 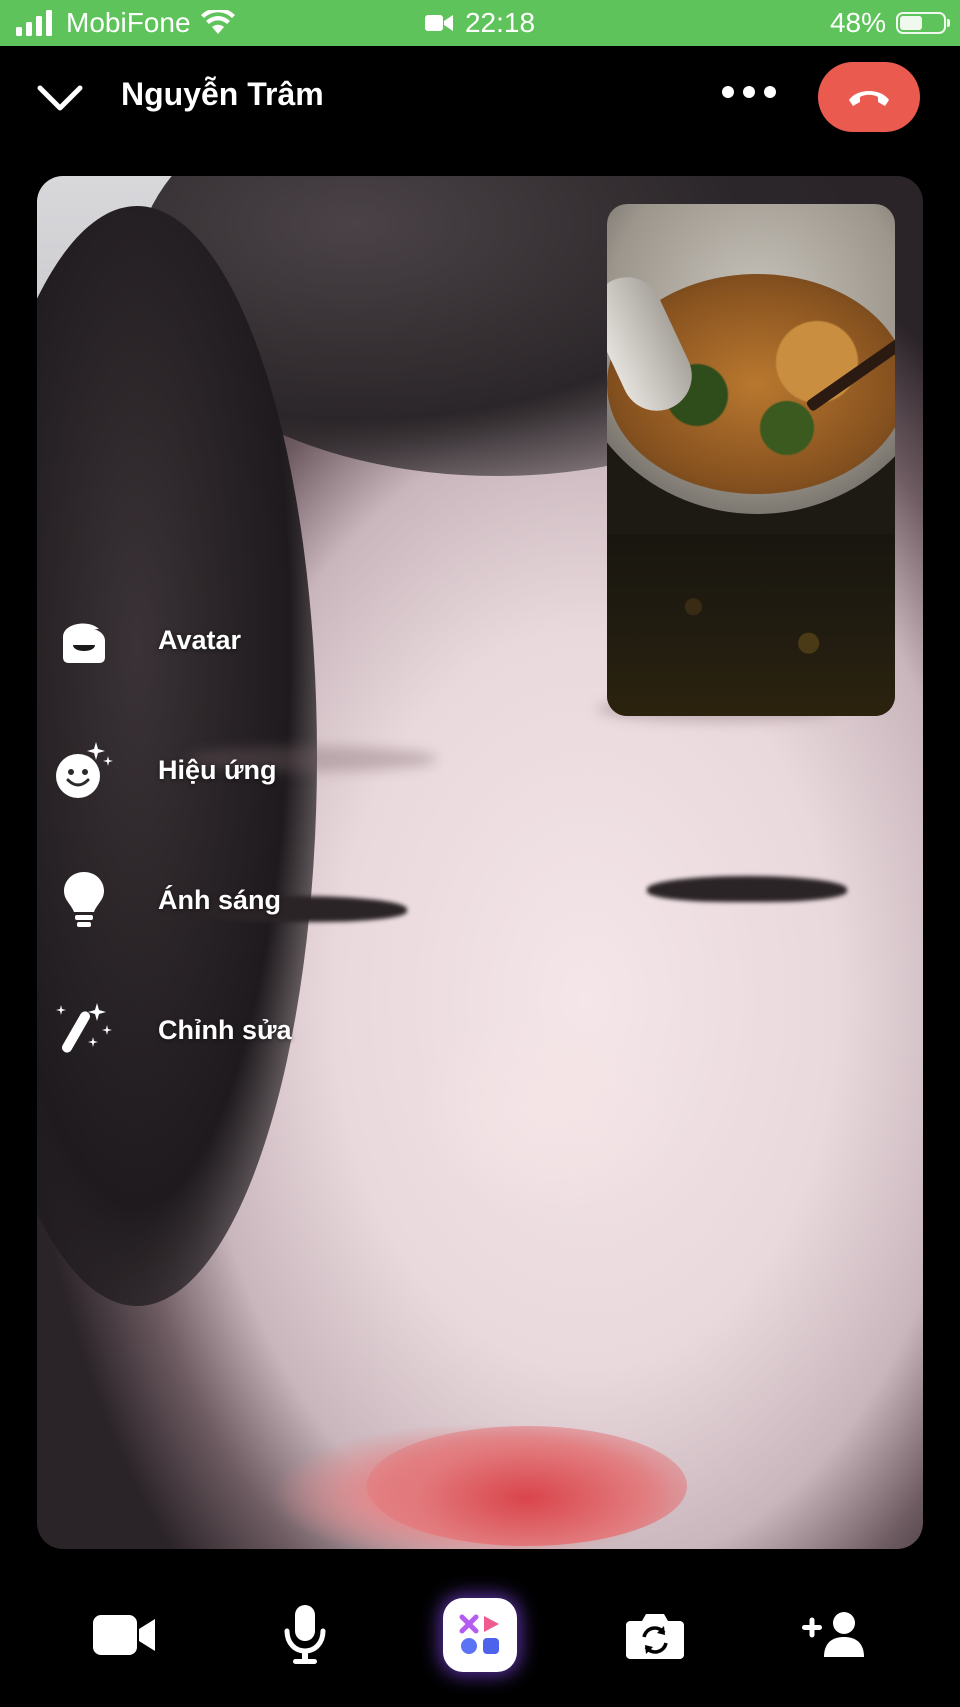 I want to click on apps-button, so click(x=480, y=1635).